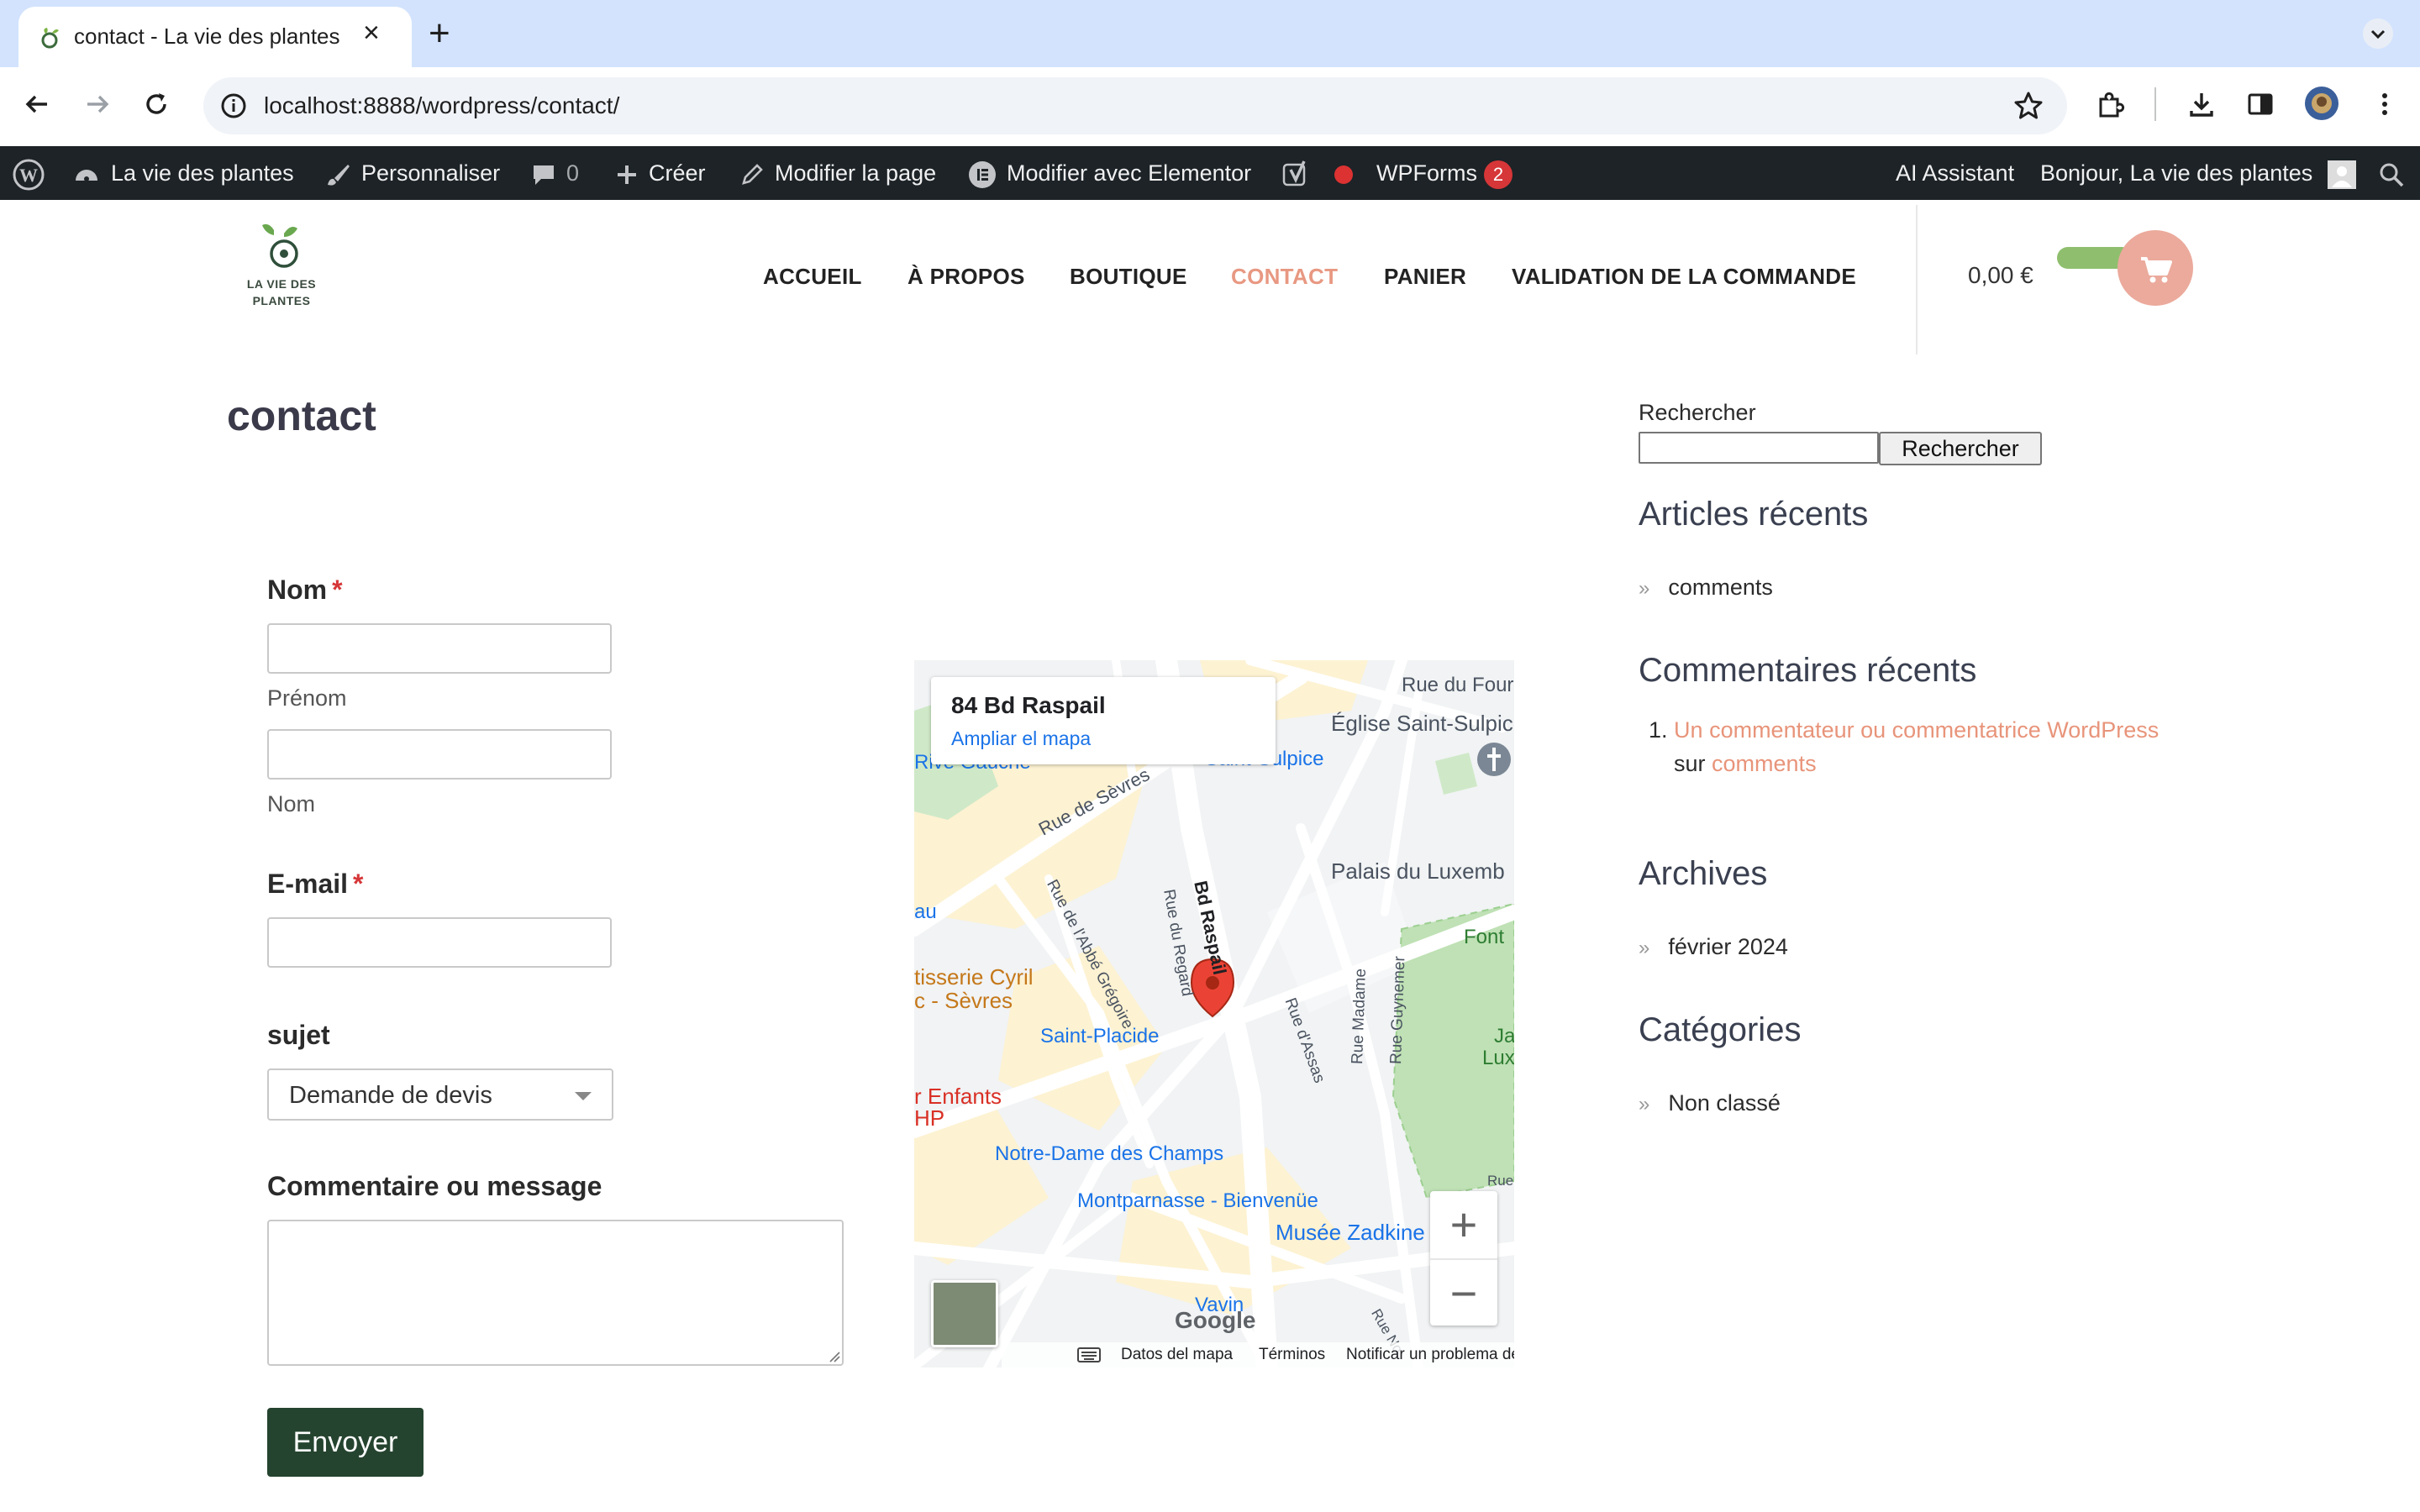  What do you see at coordinates (966, 277) in the screenshot?
I see `menu-item-a-propos: À PROPOS` at bounding box center [966, 277].